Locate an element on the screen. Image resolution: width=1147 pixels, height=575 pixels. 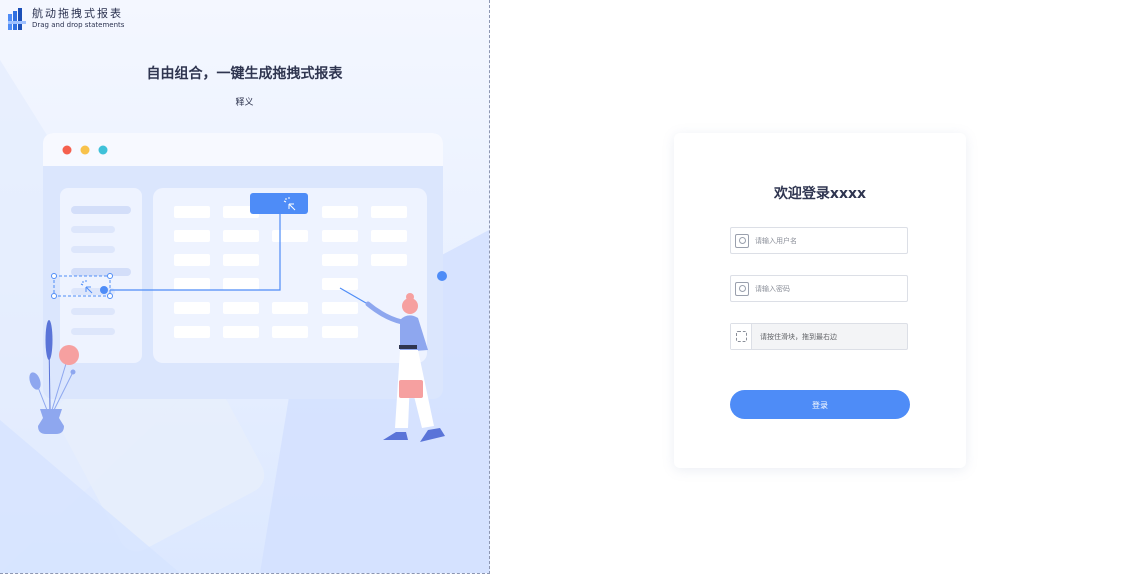
slider-captcha: 请按住滑块，拖到最右边 is located at coordinates (819, 336).